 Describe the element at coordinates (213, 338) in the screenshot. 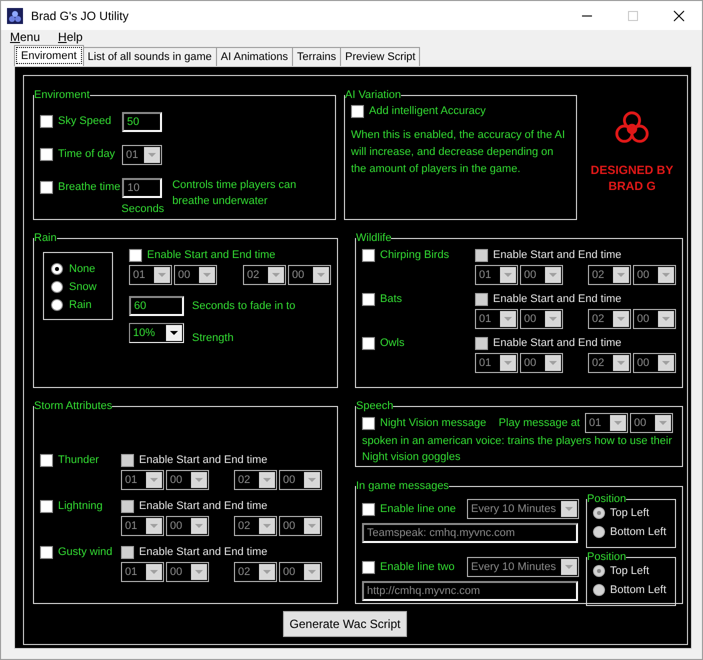

I see `field-label: Strength` at that location.